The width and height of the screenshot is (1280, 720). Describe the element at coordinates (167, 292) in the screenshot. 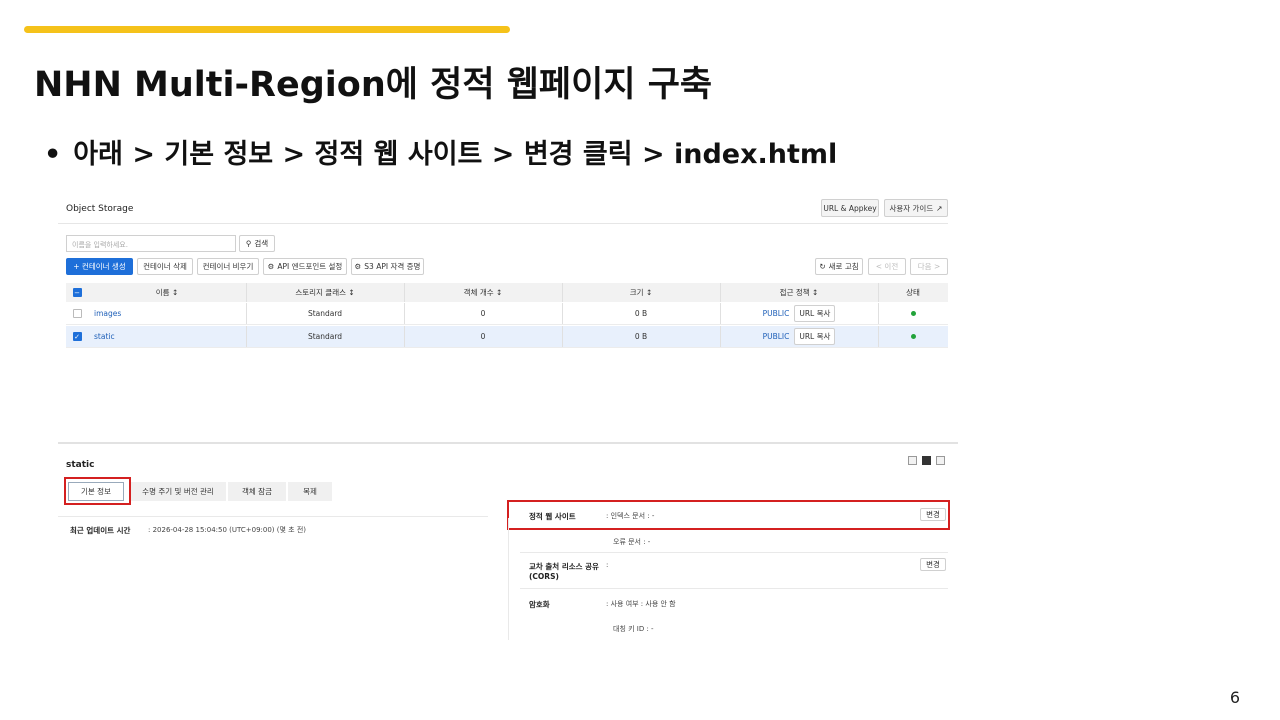

I see `column-header-name: 이름 ↕` at that location.